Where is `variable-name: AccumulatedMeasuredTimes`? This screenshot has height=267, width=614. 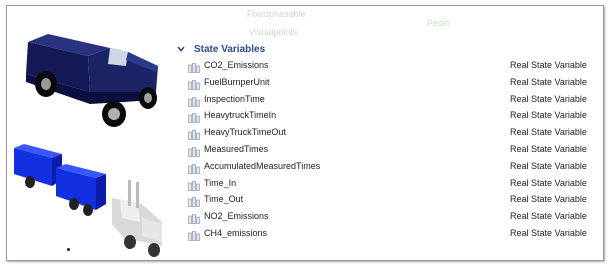
variable-name: AccumulatedMeasuredTimes is located at coordinates (262, 165).